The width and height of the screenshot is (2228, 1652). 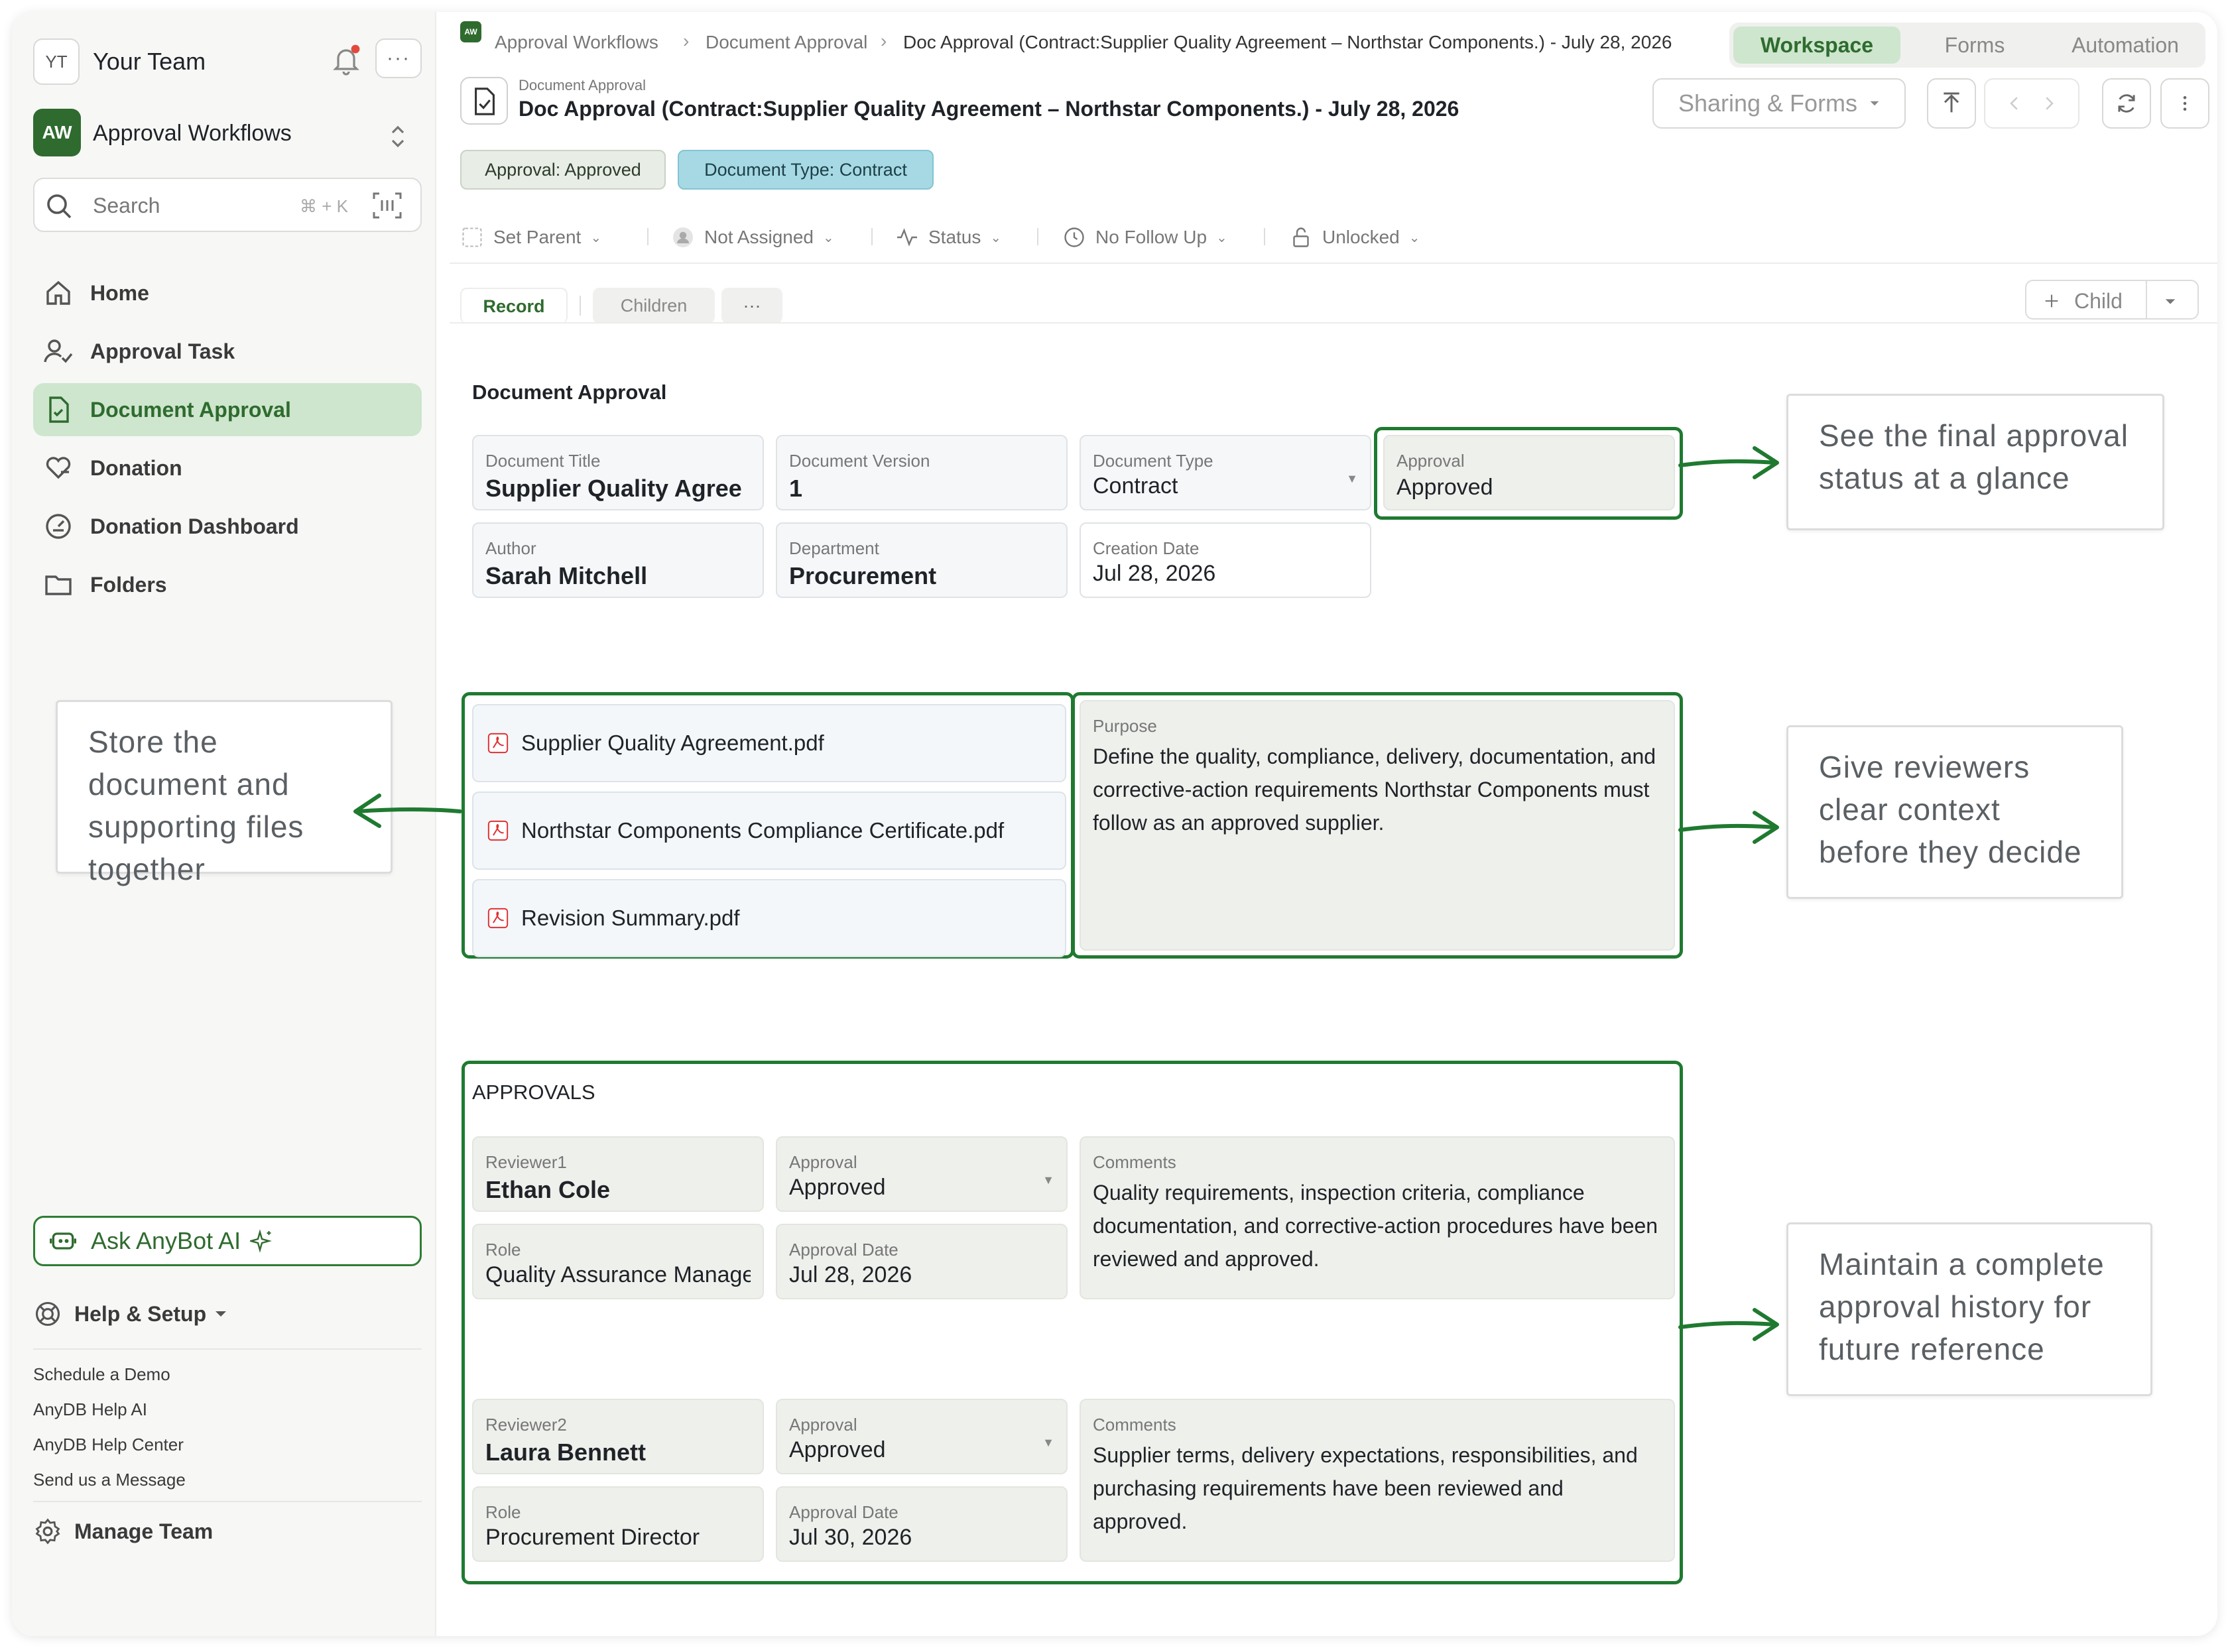 I want to click on ask-anybot-button: Ask AnyBot AI, so click(x=227, y=1241).